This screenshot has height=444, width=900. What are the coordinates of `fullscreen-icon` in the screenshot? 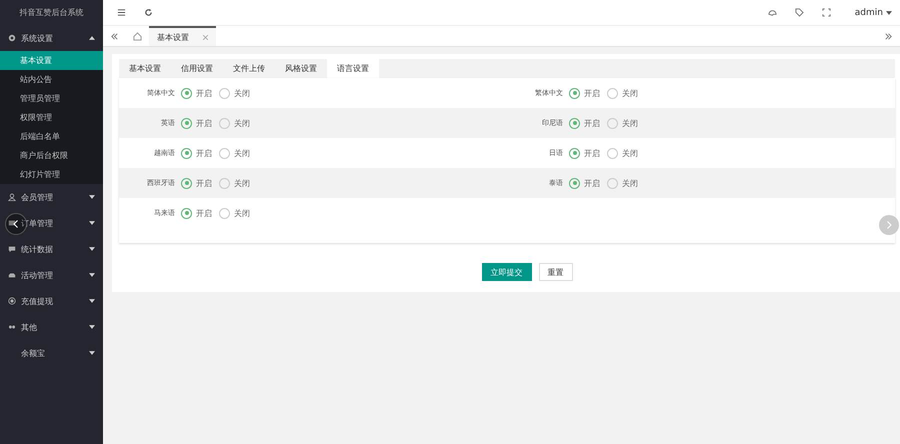 It's located at (826, 12).